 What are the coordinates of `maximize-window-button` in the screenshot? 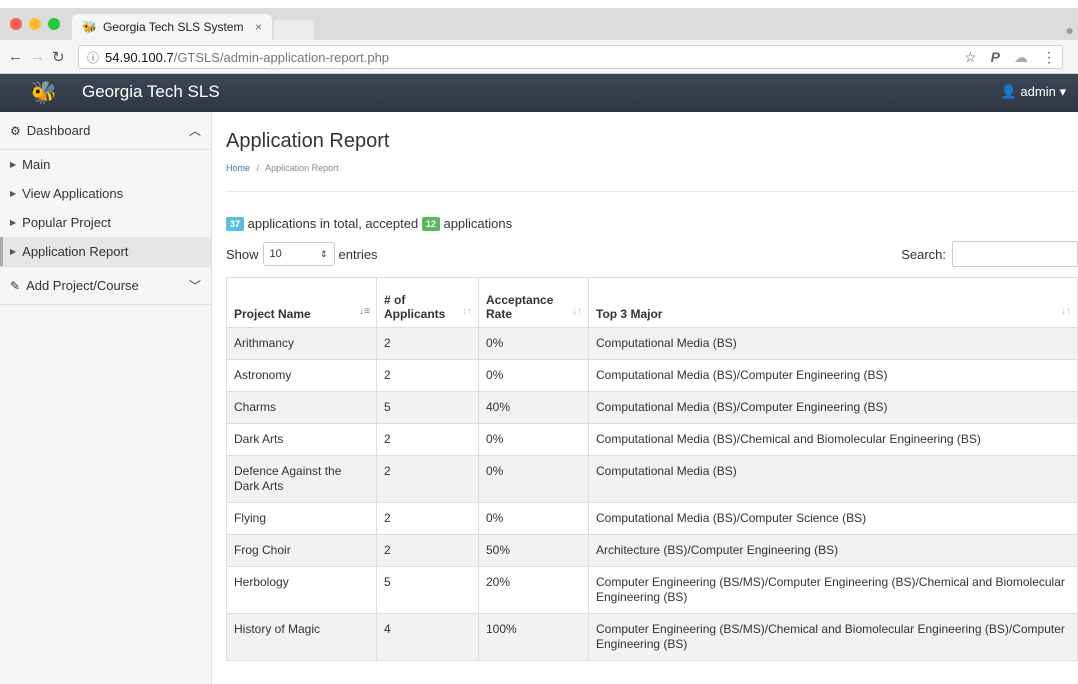 It's located at (54, 24).